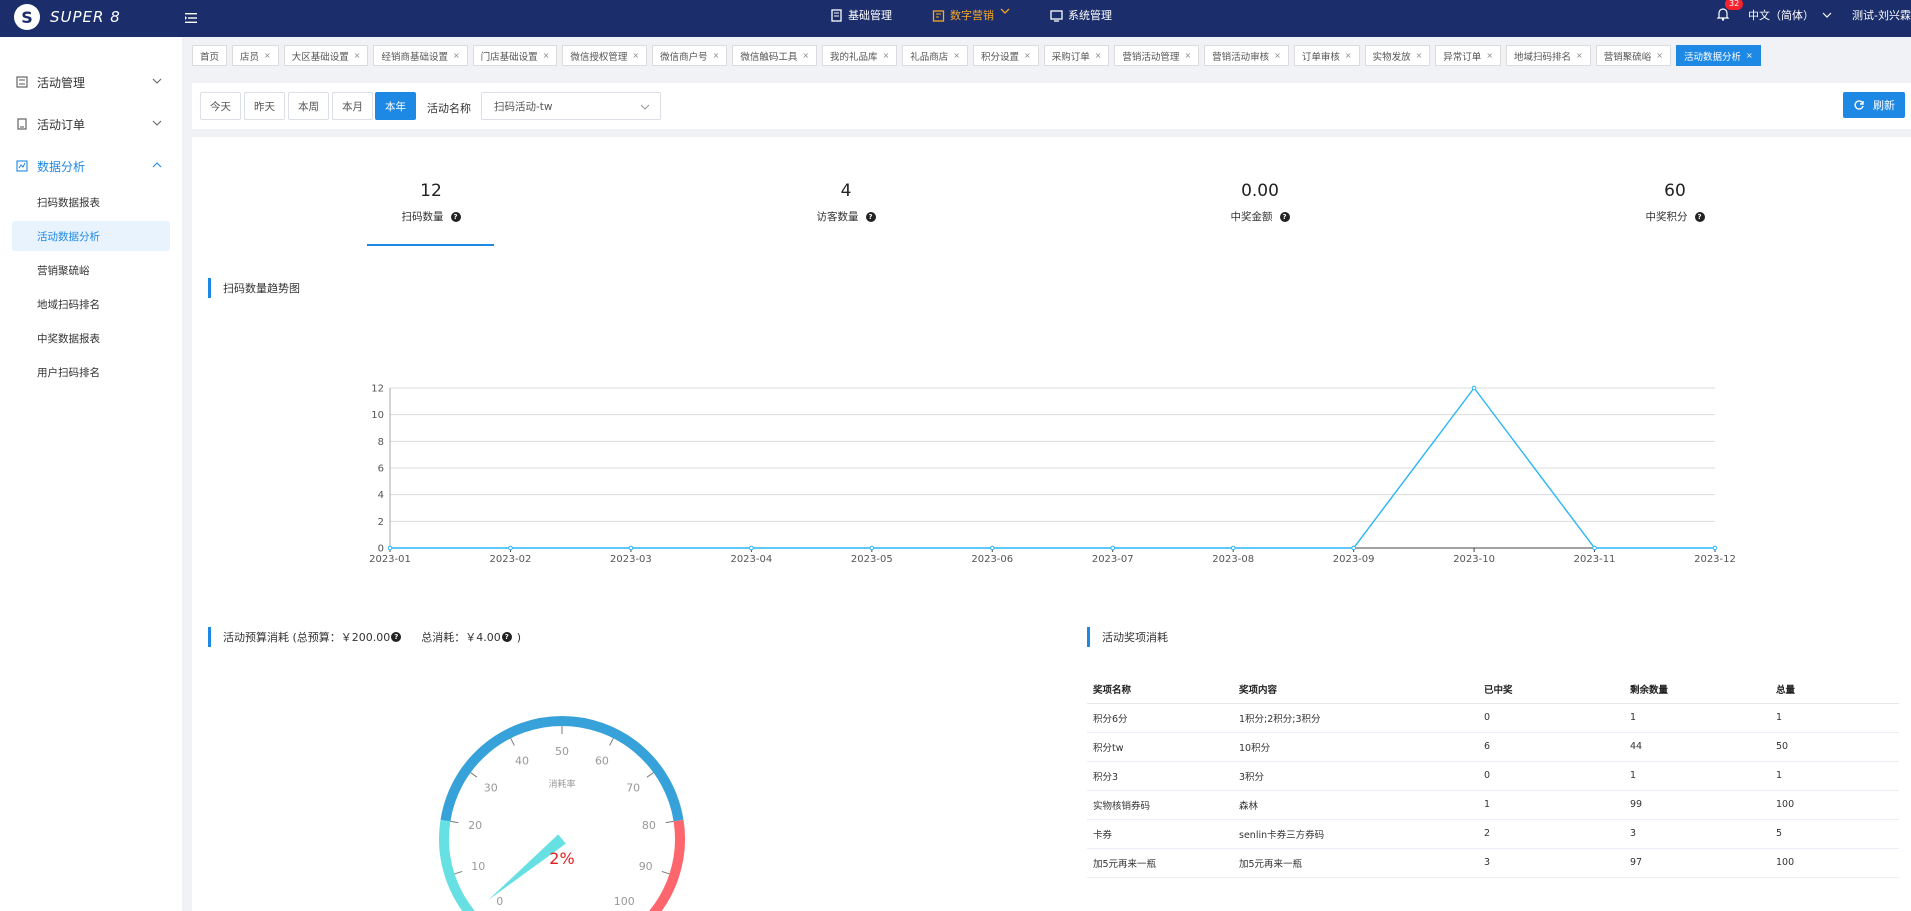  Describe the element at coordinates (509, 57) in the screenshot. I see `tab-label: 门店基础设置` at that location.